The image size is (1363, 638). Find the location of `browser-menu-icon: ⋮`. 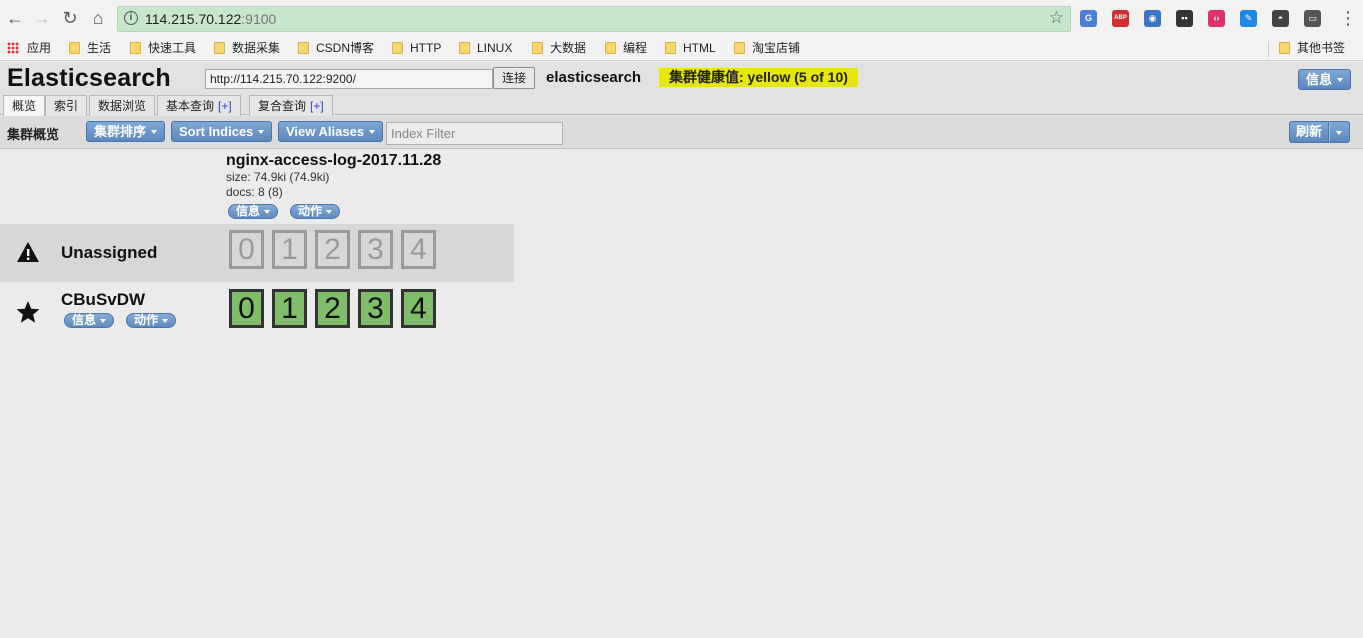

browser-menu-icon: ⋮ is located at coordinates (1348, 18).